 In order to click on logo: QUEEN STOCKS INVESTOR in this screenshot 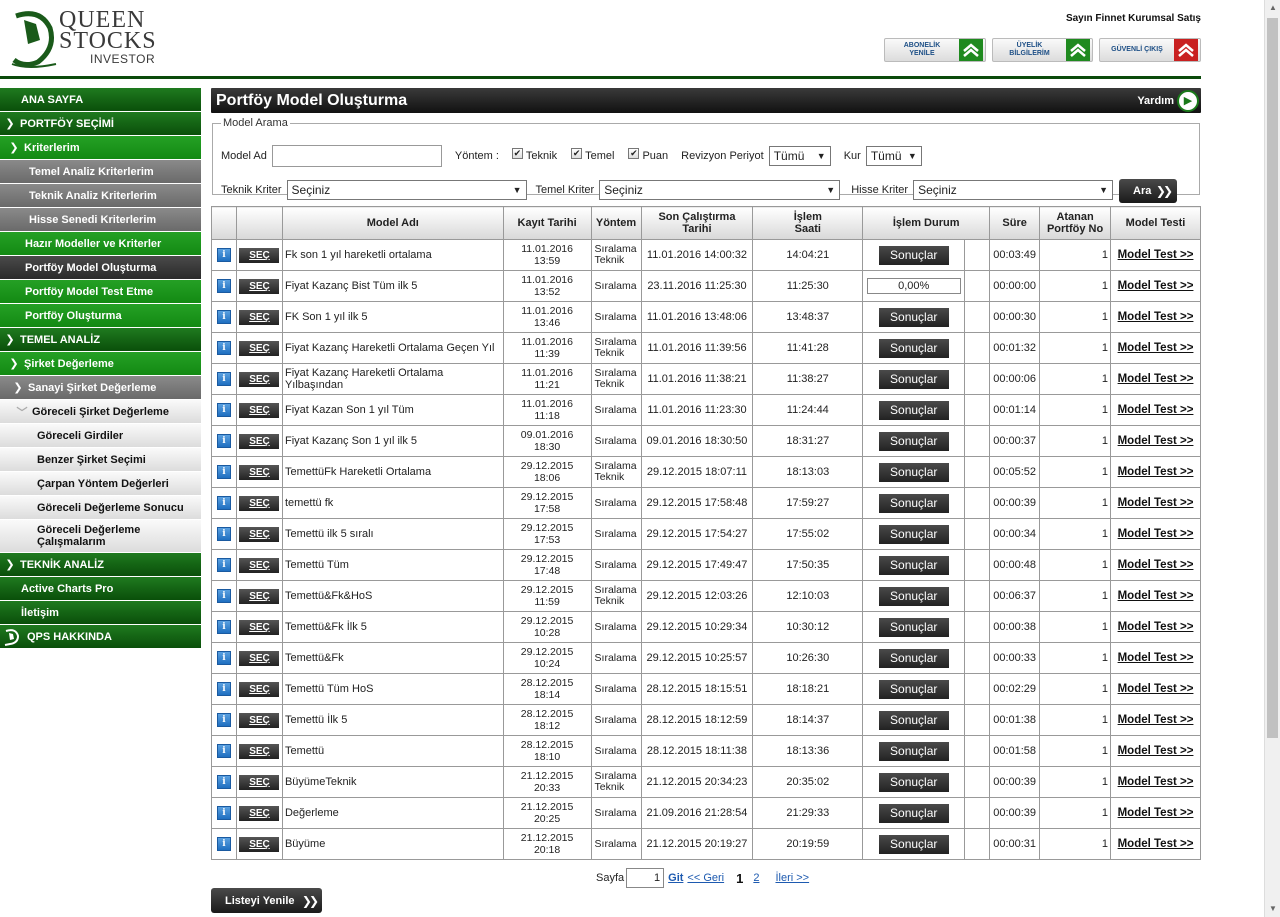, I will do `click(90, 38)`.